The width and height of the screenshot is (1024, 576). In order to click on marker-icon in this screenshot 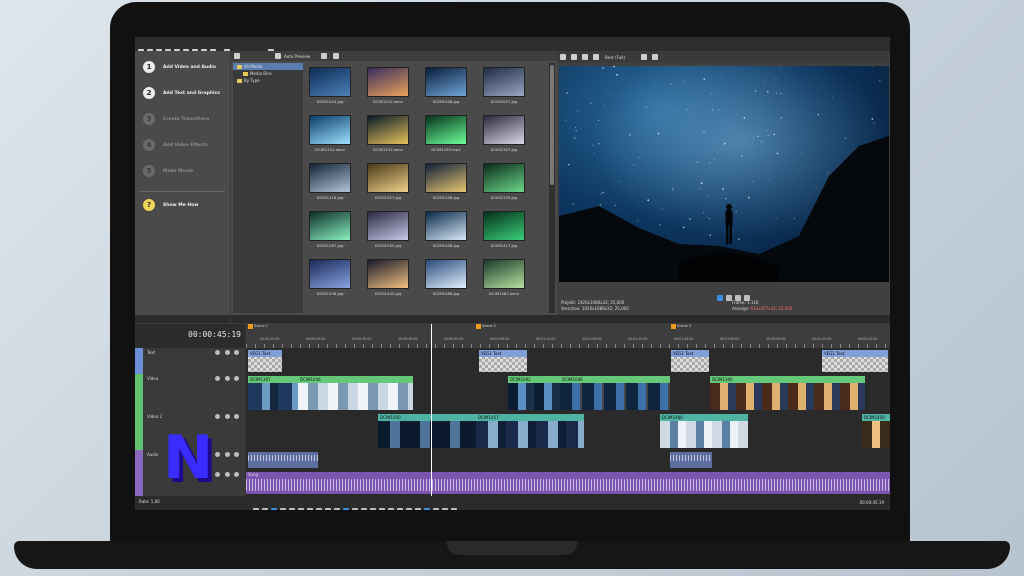, I will do `click(409, 508)`.